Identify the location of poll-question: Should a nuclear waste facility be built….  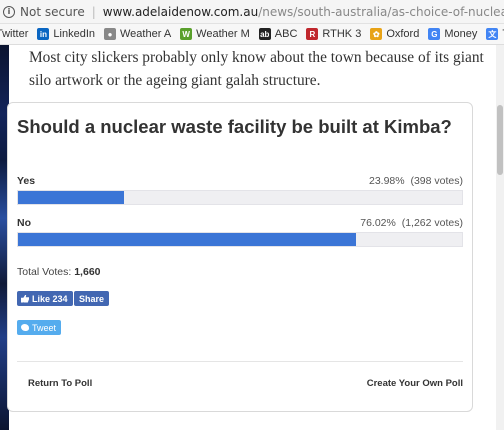
(234, 126).